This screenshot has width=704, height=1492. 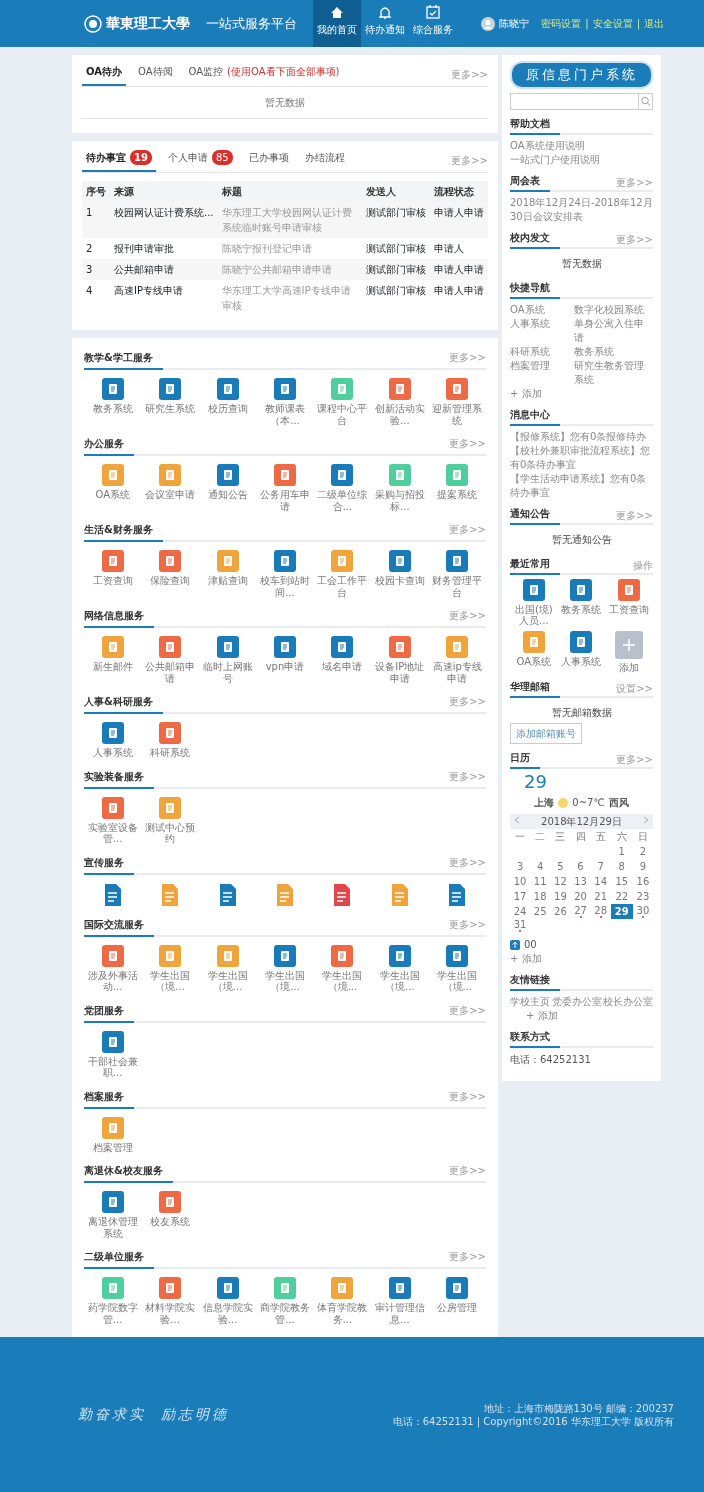 I want to click on service-label: vpn申请, so click(x=285, y=667).